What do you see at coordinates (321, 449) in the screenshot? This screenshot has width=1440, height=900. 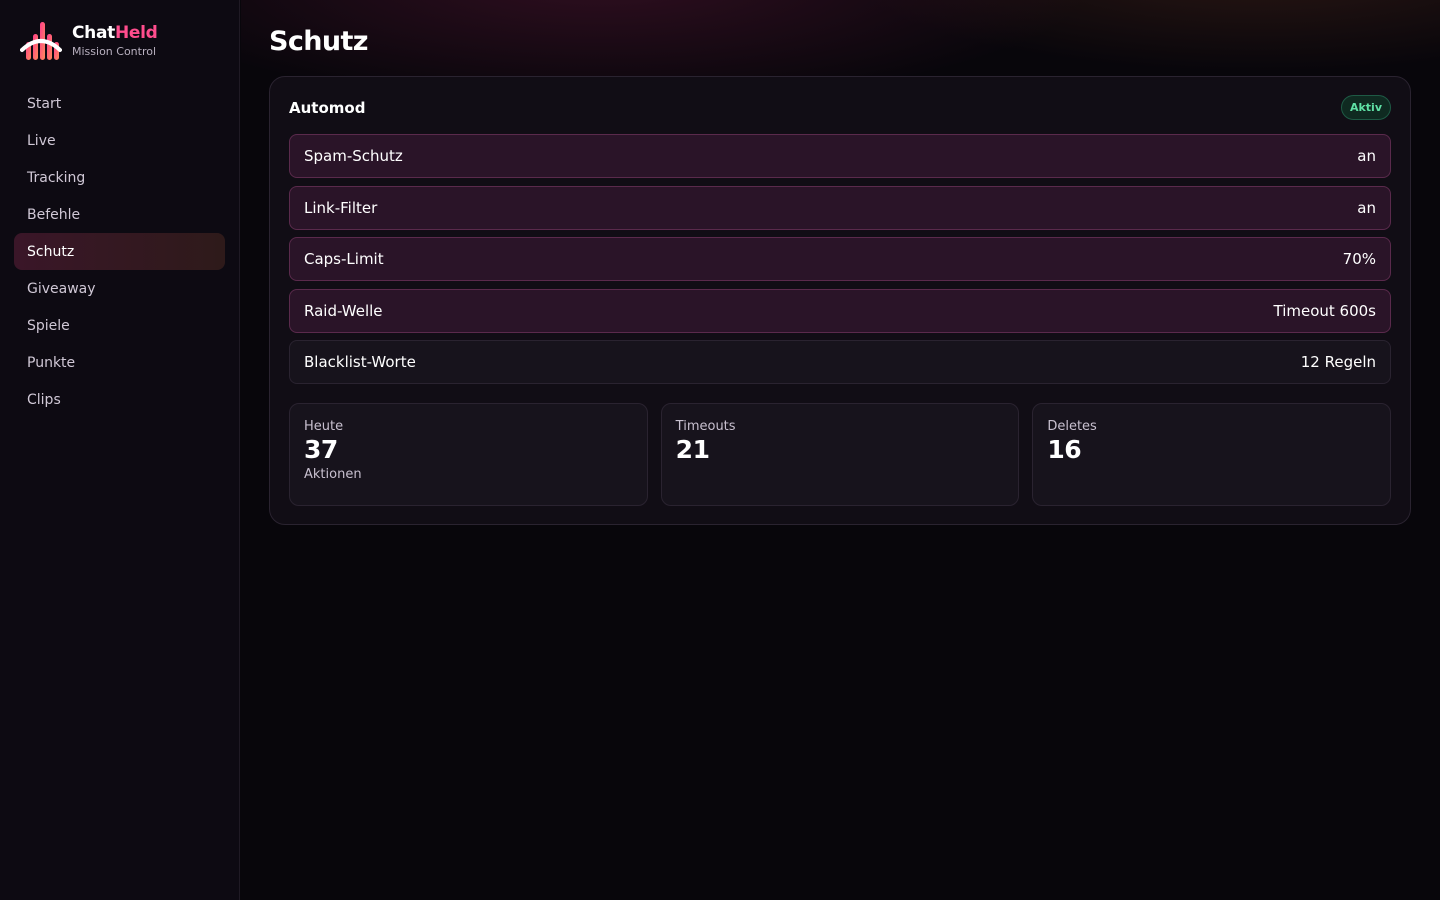 I see `stat-value: 37` at bounding box center [321, 449].